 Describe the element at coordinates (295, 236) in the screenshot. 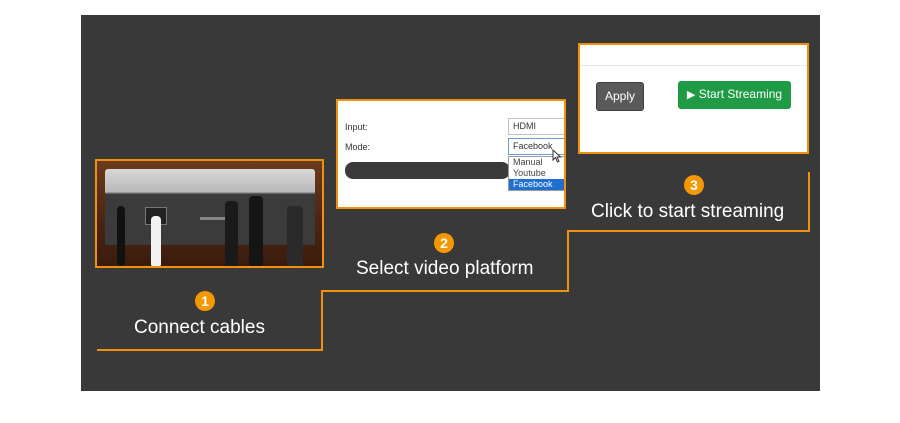

I see `coax-cable` at that location.